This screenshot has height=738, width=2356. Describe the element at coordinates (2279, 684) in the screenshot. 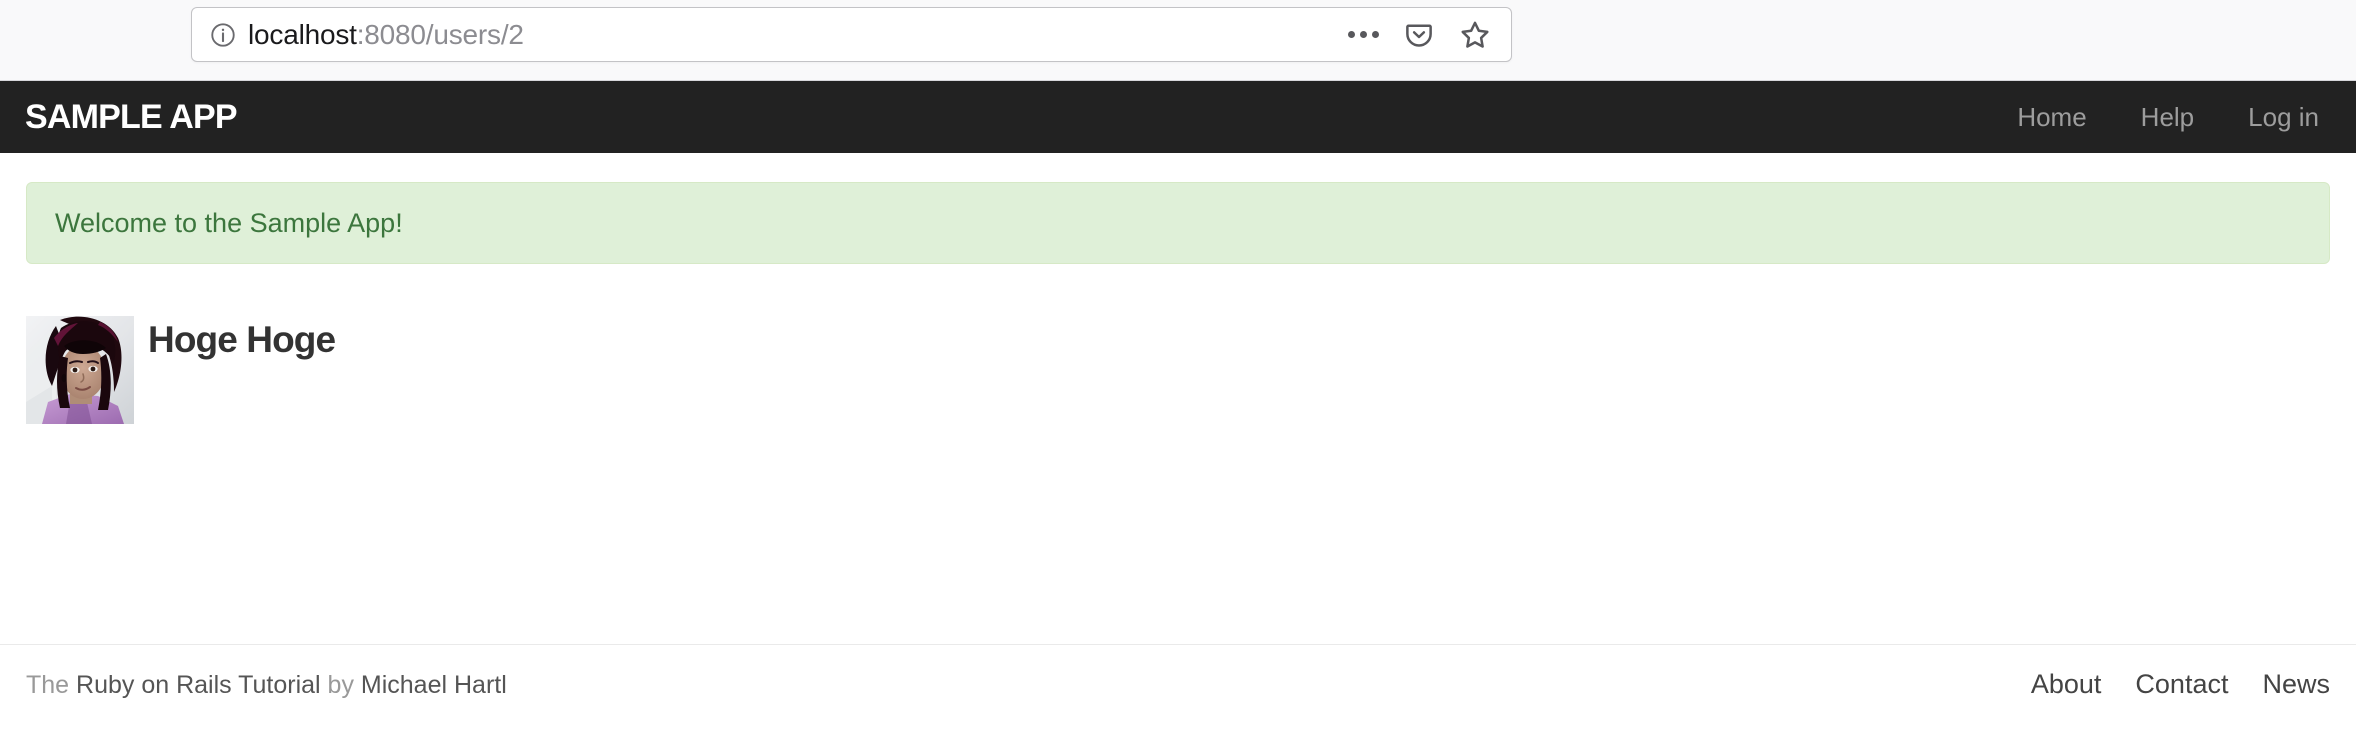

I see `footer-link-news: News` at that location.